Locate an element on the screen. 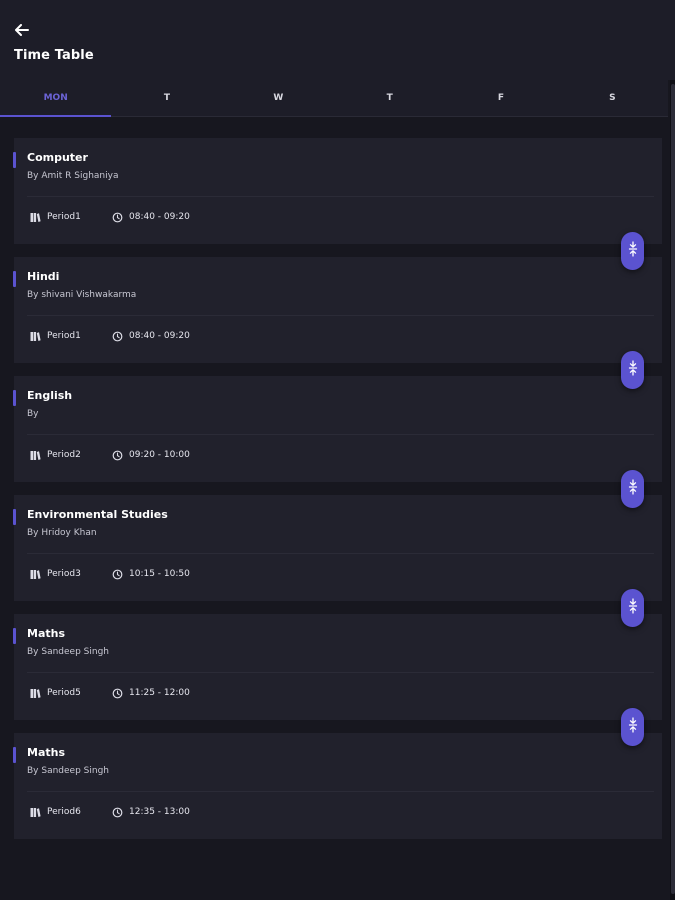  page-title: Time Table is located at coordinates (54, 55).